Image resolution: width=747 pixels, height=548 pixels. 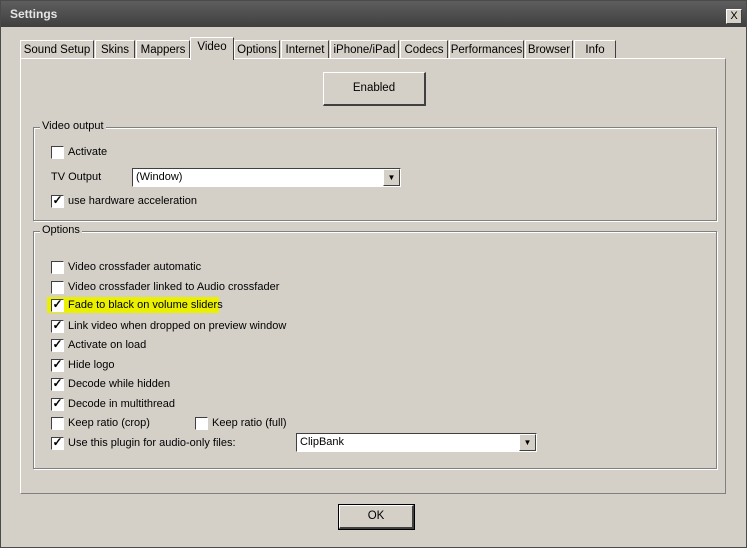 I want to click on fade-to-black-label: Fade to black on volume sliders, so click(x=145, y=305).